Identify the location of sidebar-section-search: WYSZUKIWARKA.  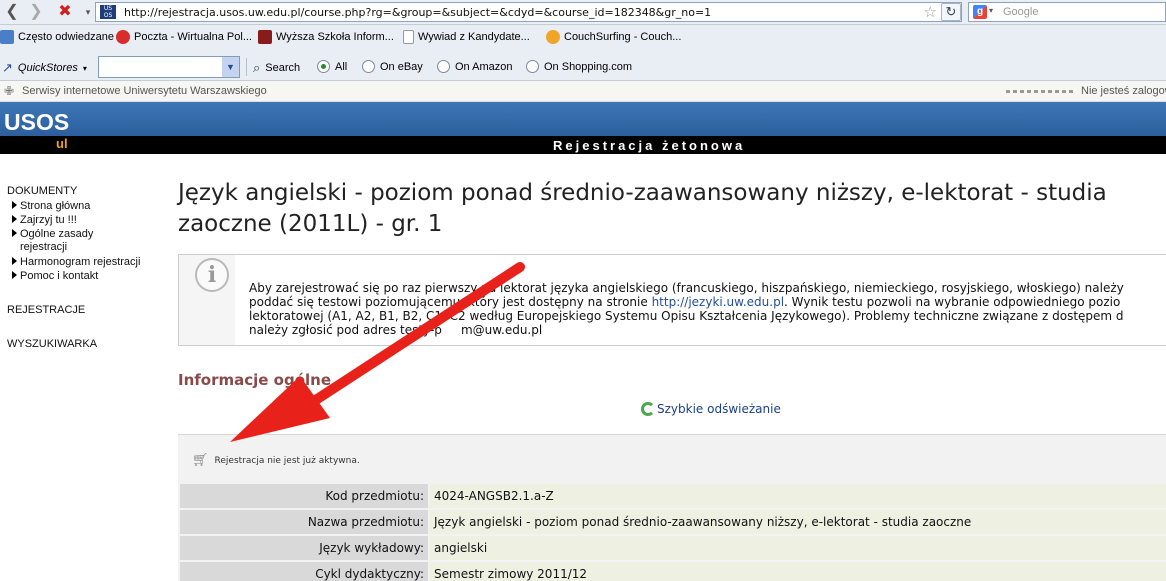
(52, 344).